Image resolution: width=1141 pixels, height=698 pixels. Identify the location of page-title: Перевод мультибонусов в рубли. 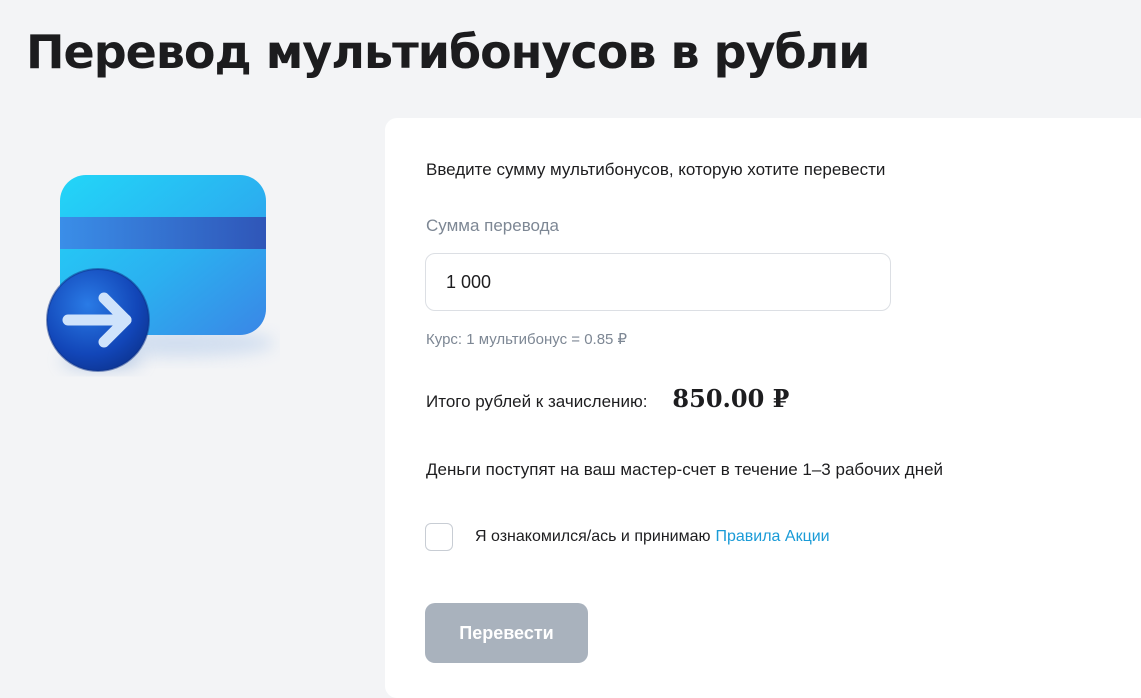
(448, 52).